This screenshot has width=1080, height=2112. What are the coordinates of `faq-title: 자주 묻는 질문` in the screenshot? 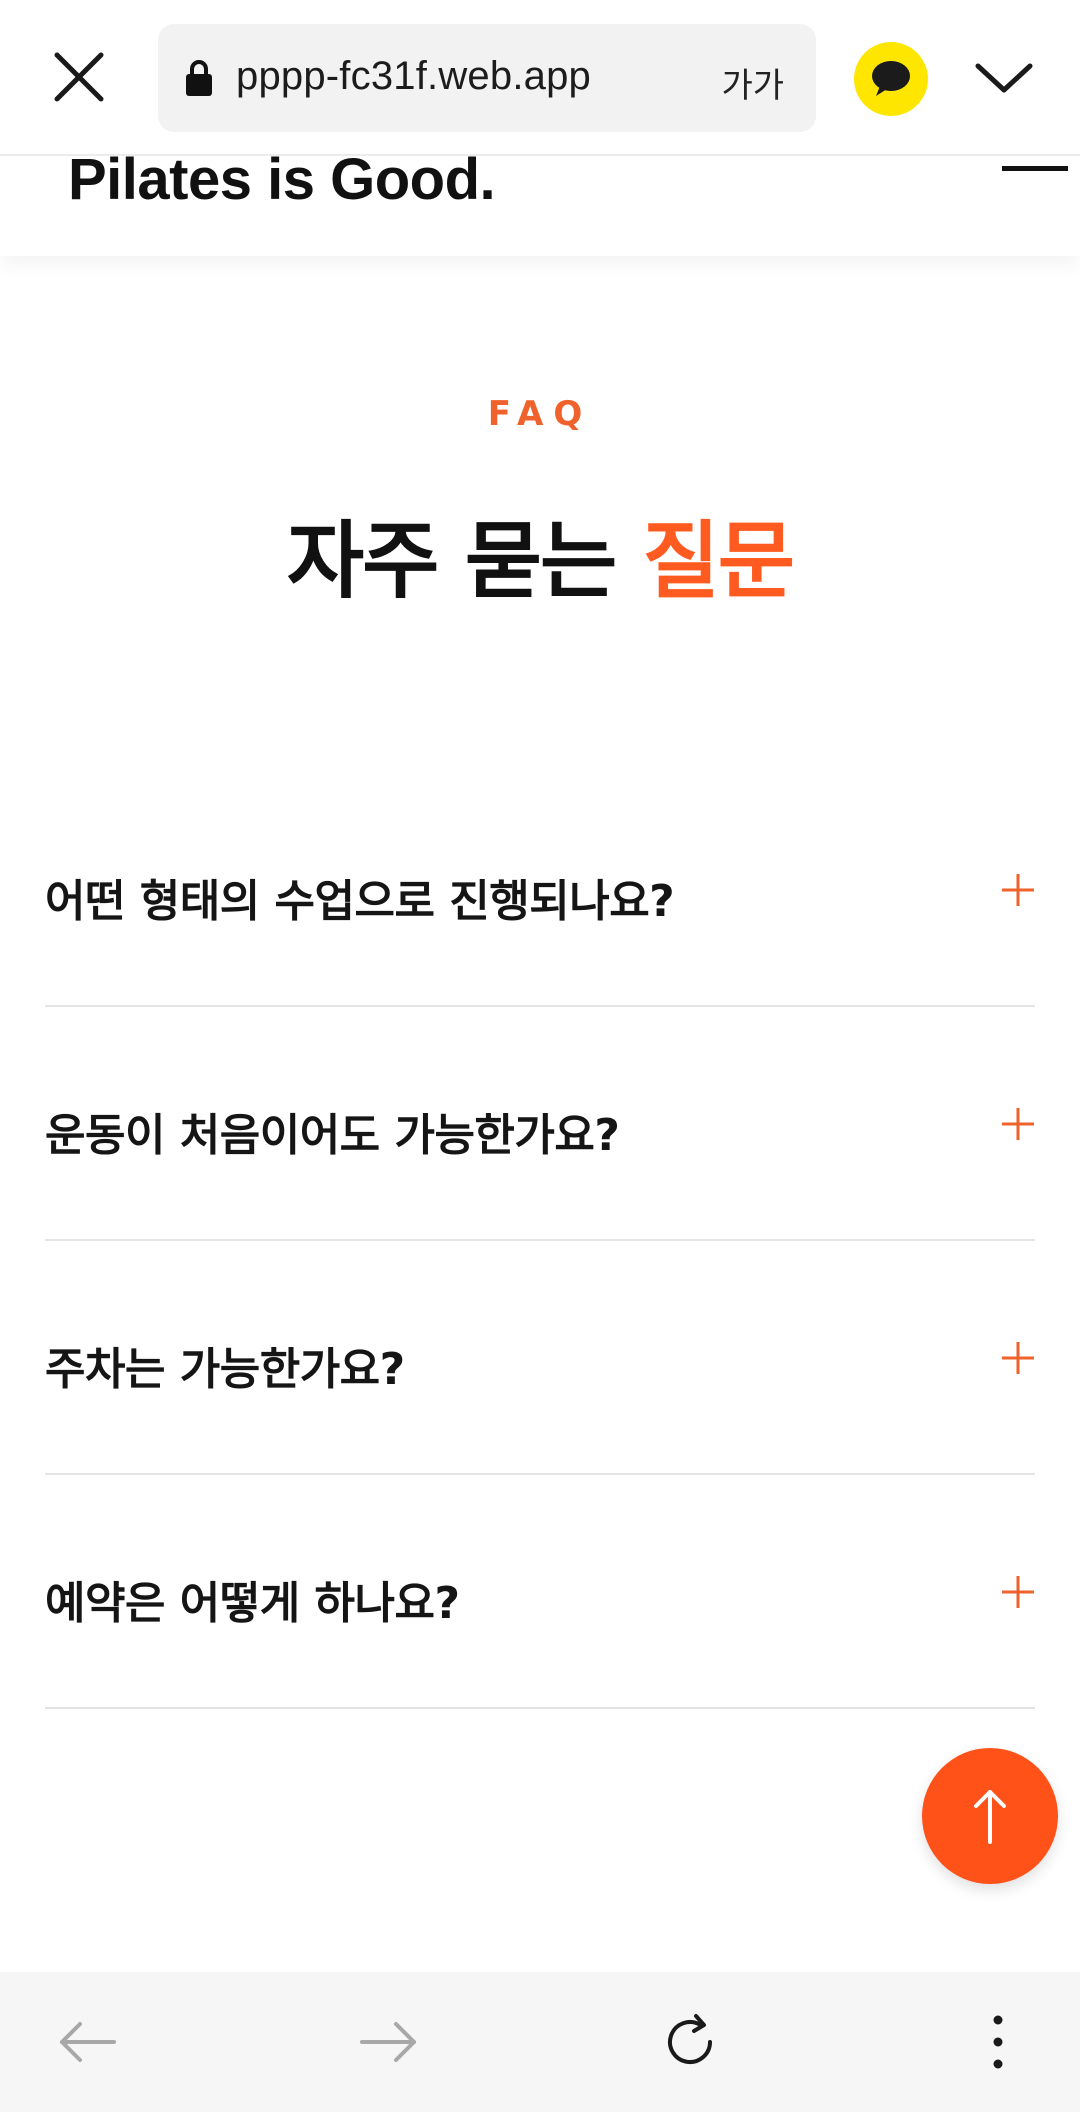 It's located at (540, 554).